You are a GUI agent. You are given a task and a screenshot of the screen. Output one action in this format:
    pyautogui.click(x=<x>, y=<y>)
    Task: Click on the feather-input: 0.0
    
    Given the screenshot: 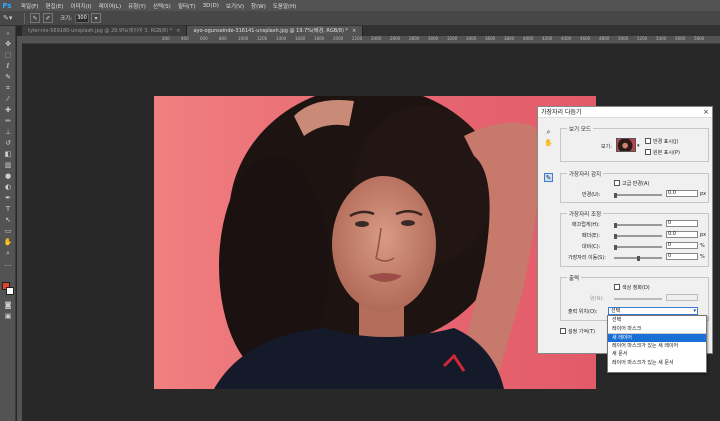 What is the action you would take?
    pyautogui.click(x=682, y=234)
    